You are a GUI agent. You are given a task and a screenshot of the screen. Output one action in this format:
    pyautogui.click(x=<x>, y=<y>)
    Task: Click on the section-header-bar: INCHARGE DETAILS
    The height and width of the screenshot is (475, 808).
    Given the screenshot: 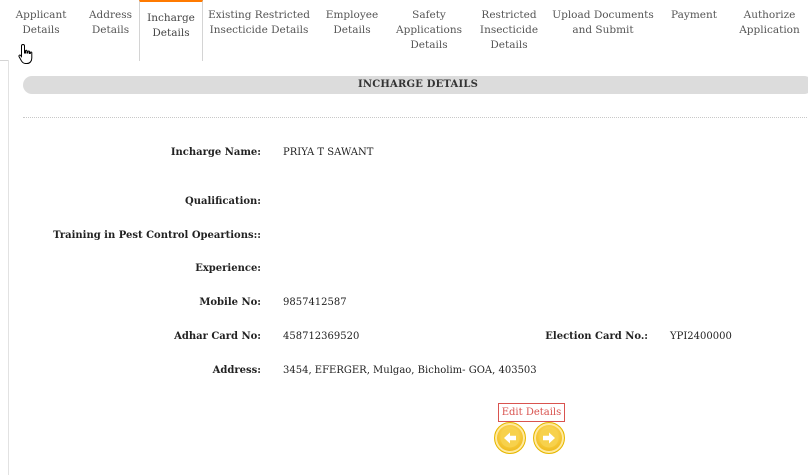 What is the action you would take?
    pyautogui.click(x=415, y=85)
    